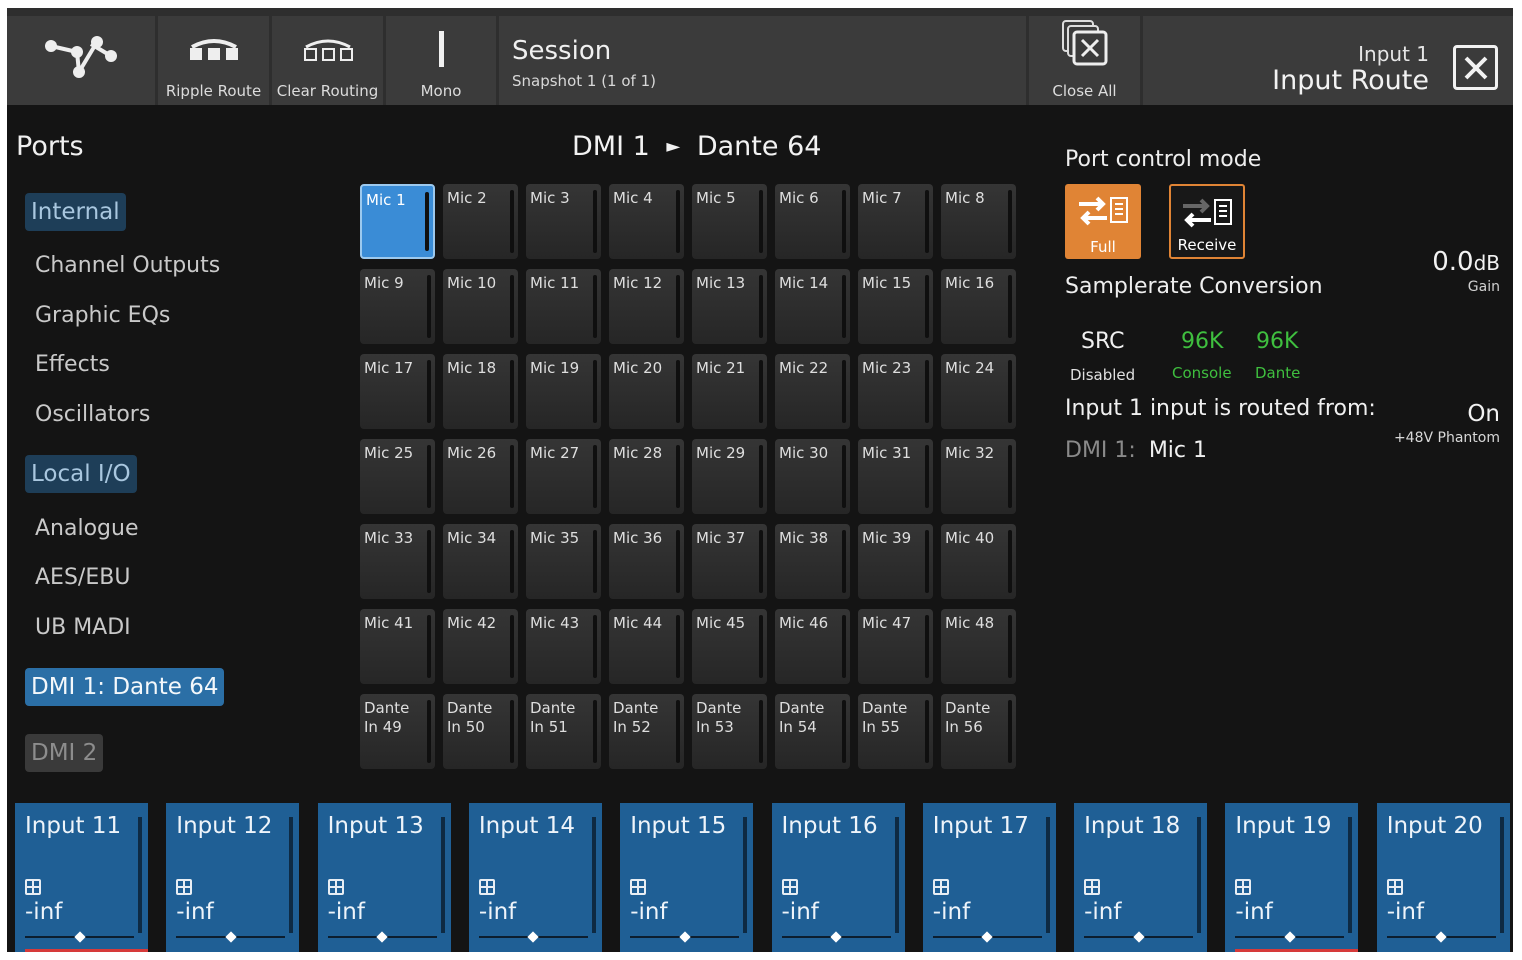 The width and height of the screenshot is (1522, 960). I want to click on channel-strip: Input 20 -inf, so click(1443, 877).